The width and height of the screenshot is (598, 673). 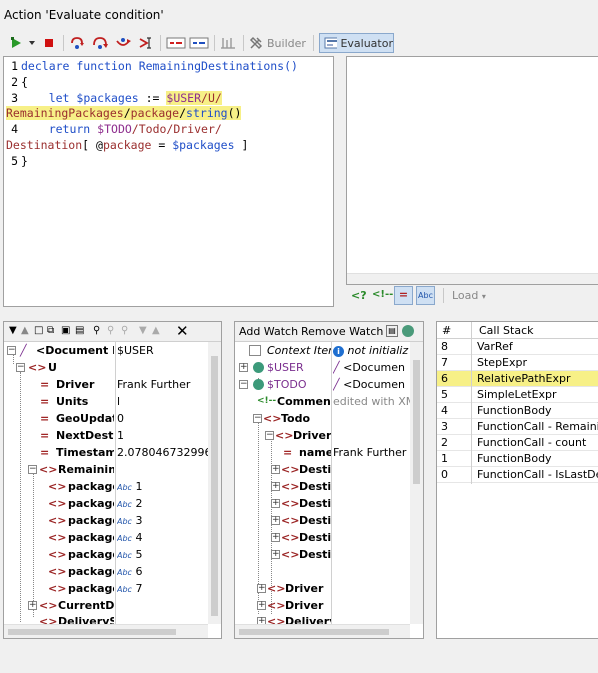 What do you see at coordinates (300, 486) in the screenshot?
I see `watch-row-destin-2: +<>Destin` at bounding box center [300, 486].